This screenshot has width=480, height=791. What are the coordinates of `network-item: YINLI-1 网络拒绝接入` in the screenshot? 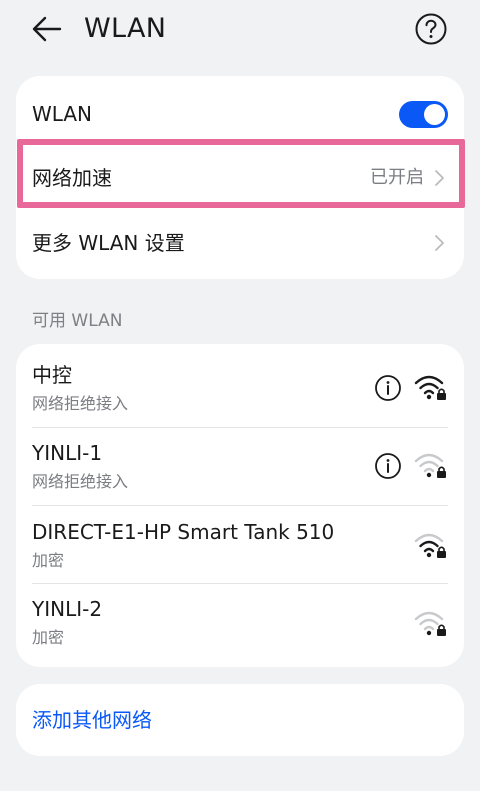 It's located at (240, 466).